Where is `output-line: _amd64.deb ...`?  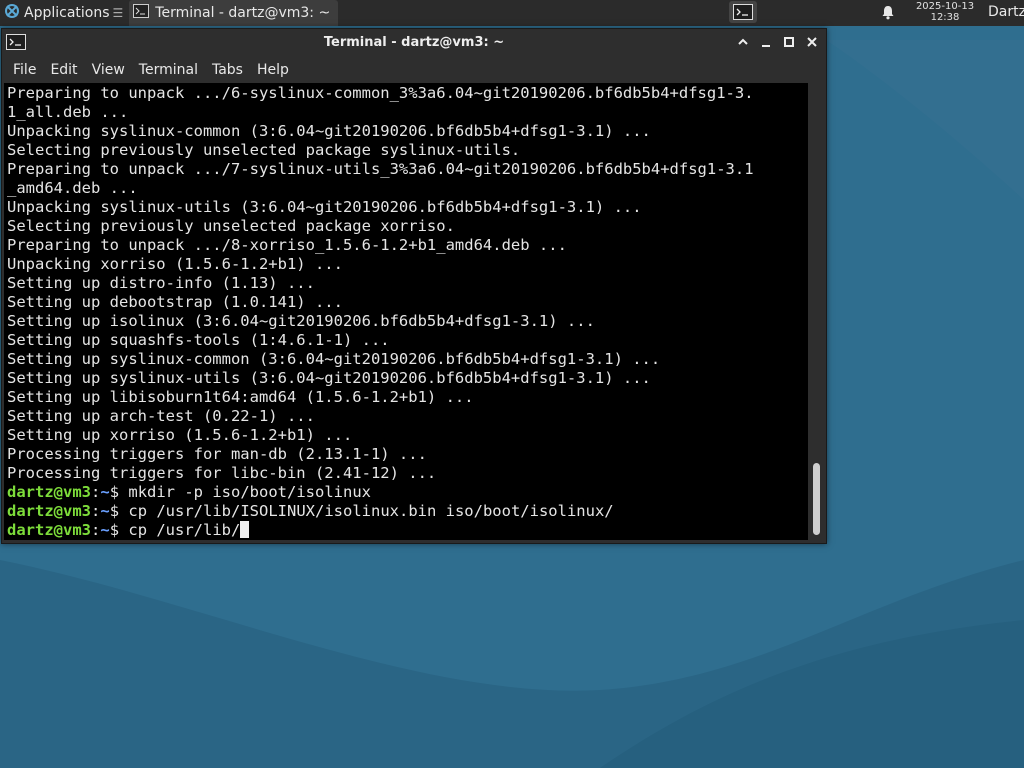 output-line: _amd64.deb ... is located at coordinates (72, 188).